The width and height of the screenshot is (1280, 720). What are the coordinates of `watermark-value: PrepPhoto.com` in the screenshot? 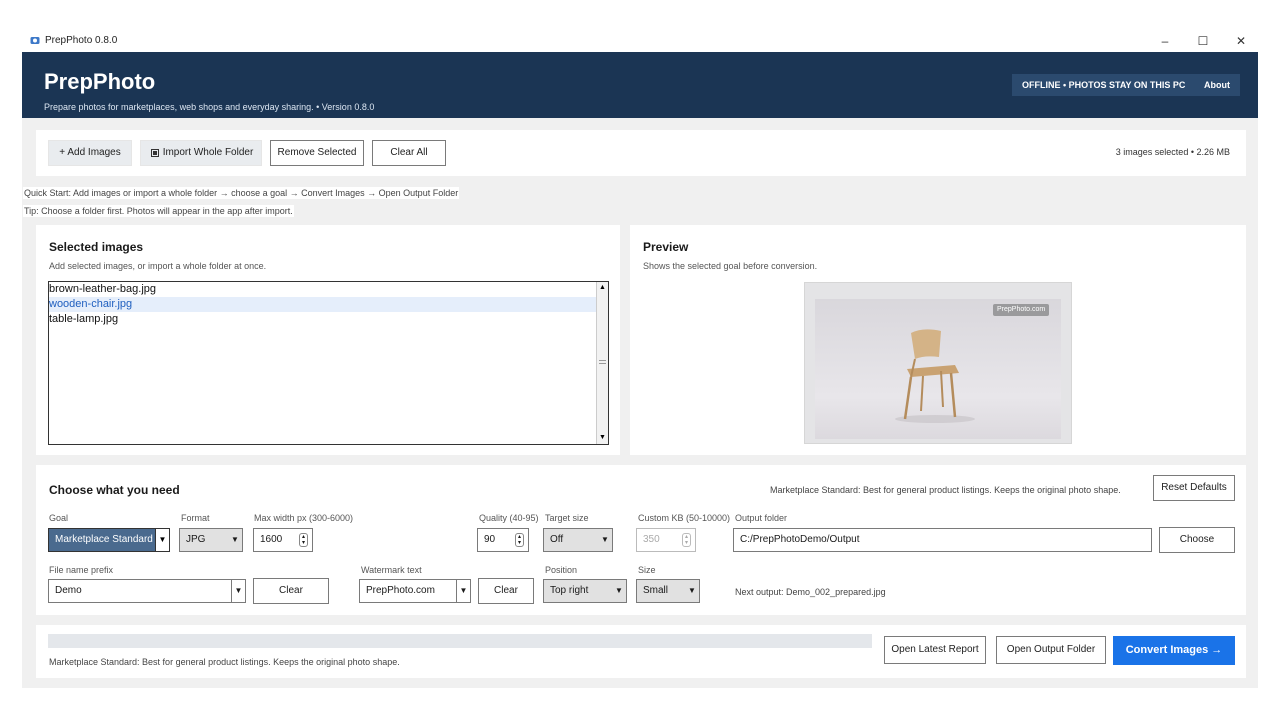 It's located at (400, 590).